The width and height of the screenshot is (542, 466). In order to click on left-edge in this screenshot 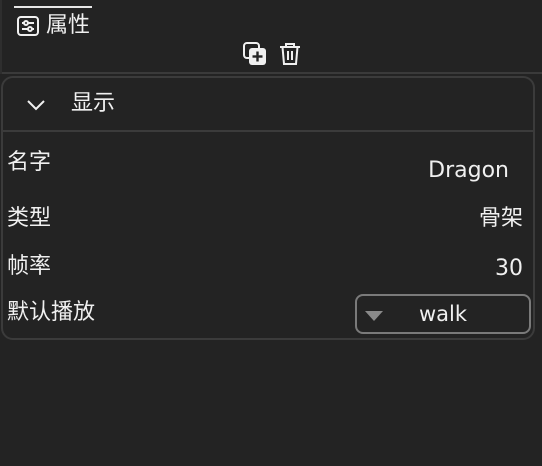, I will do `click(1, 37)`.